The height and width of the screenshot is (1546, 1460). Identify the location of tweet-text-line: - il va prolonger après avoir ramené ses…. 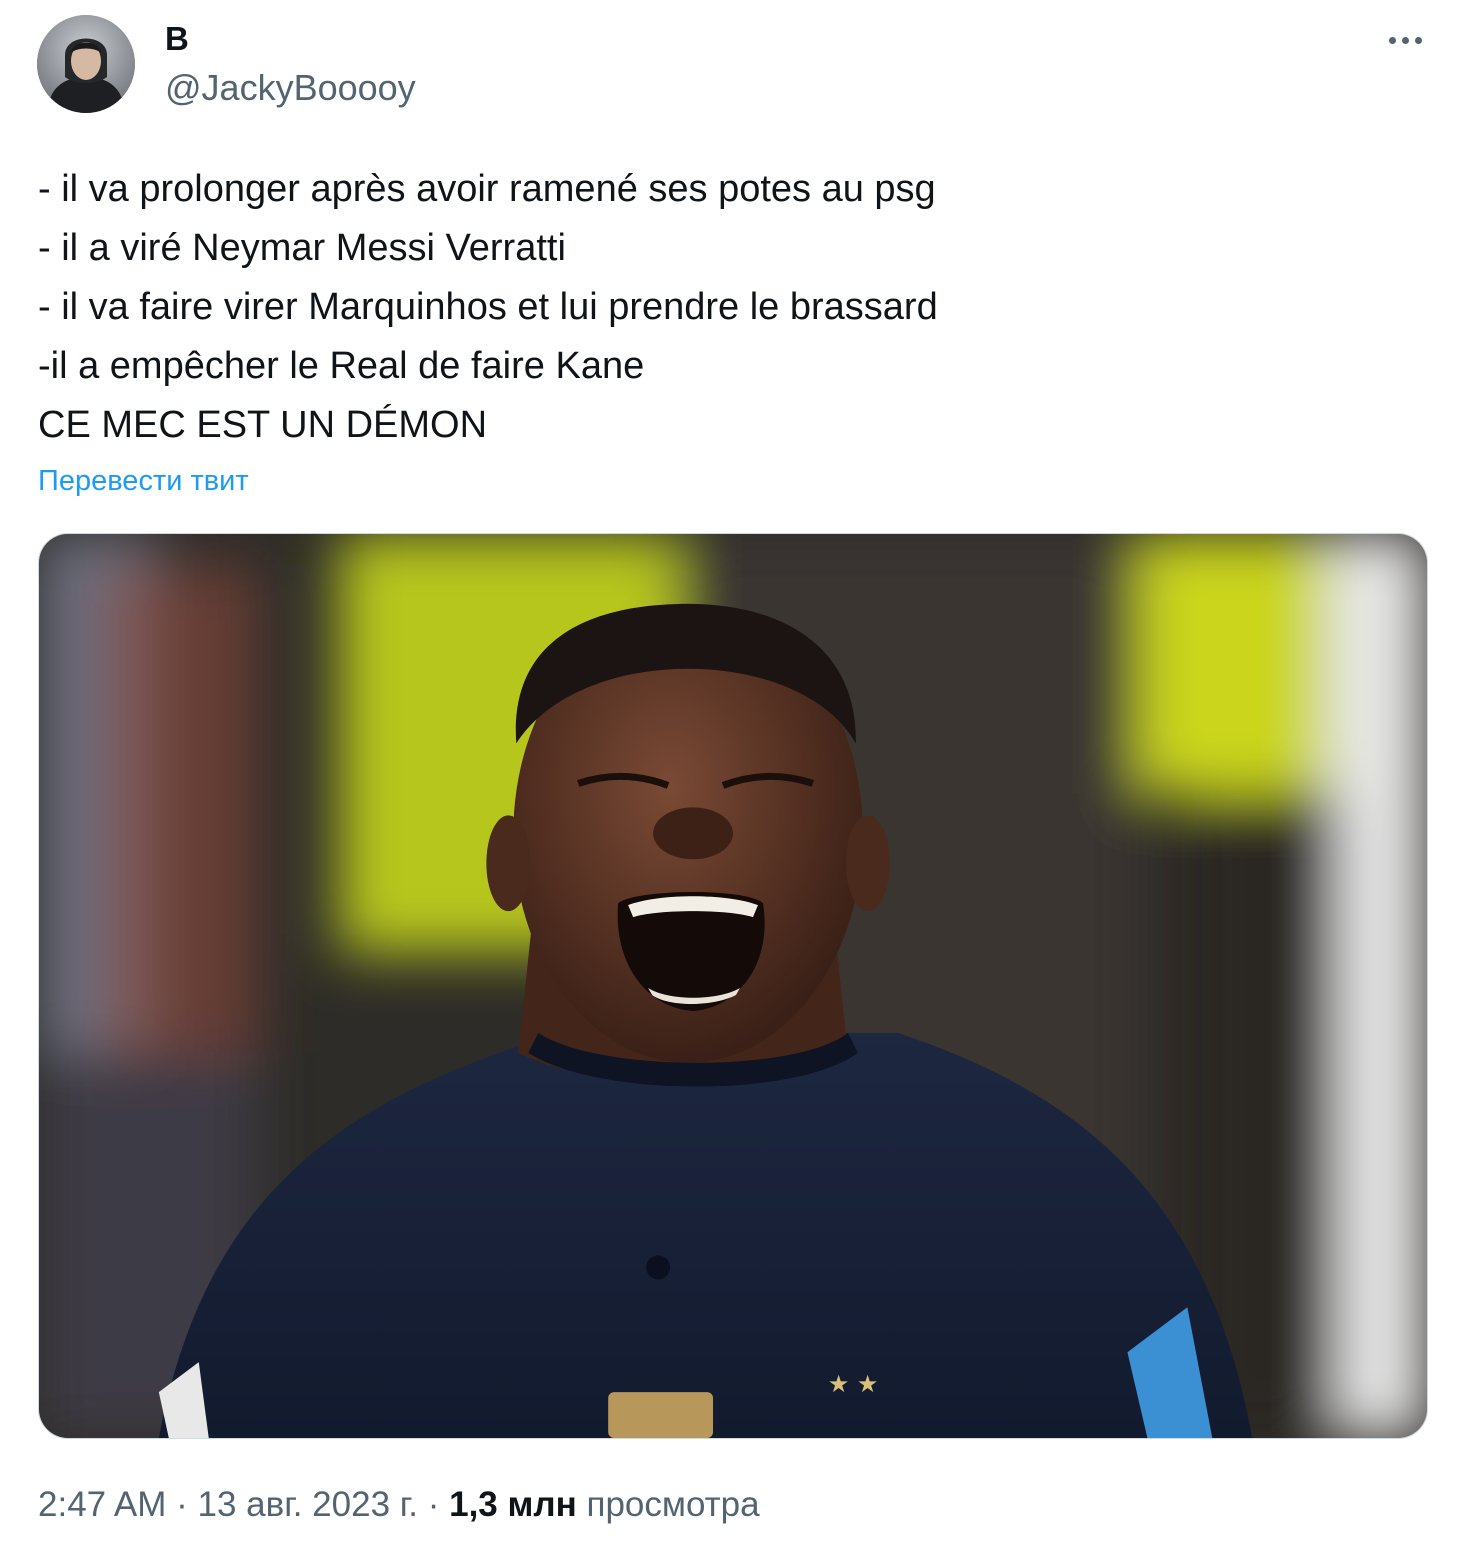
(487, 189).